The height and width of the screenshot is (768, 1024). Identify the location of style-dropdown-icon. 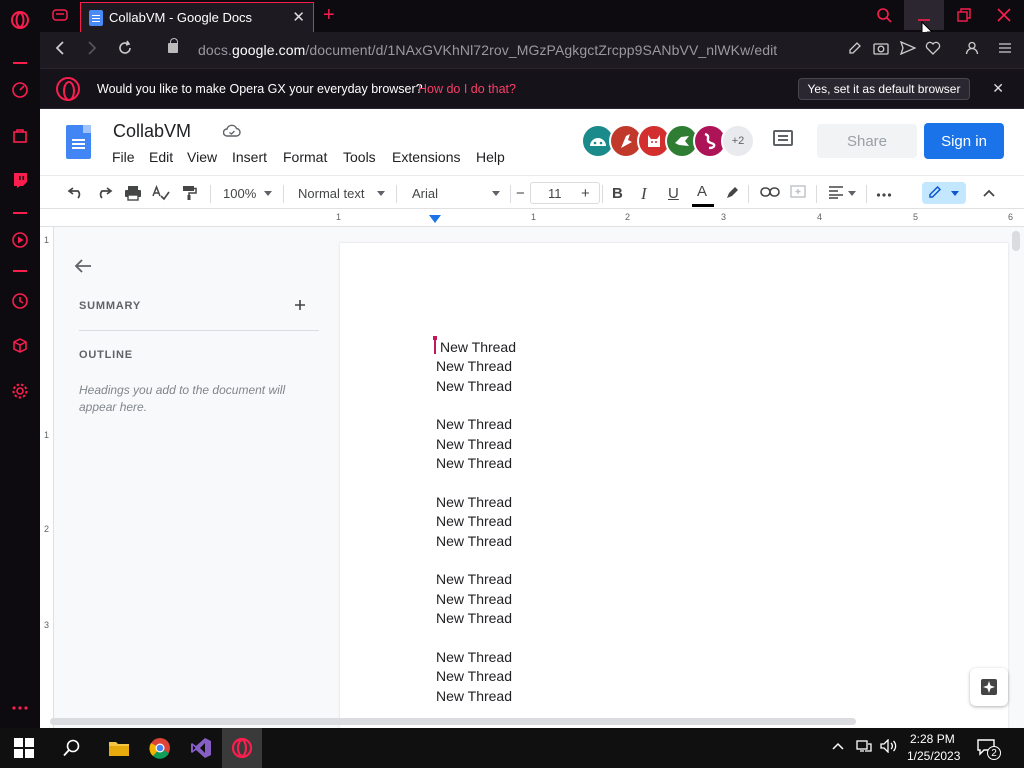
(381, 193).